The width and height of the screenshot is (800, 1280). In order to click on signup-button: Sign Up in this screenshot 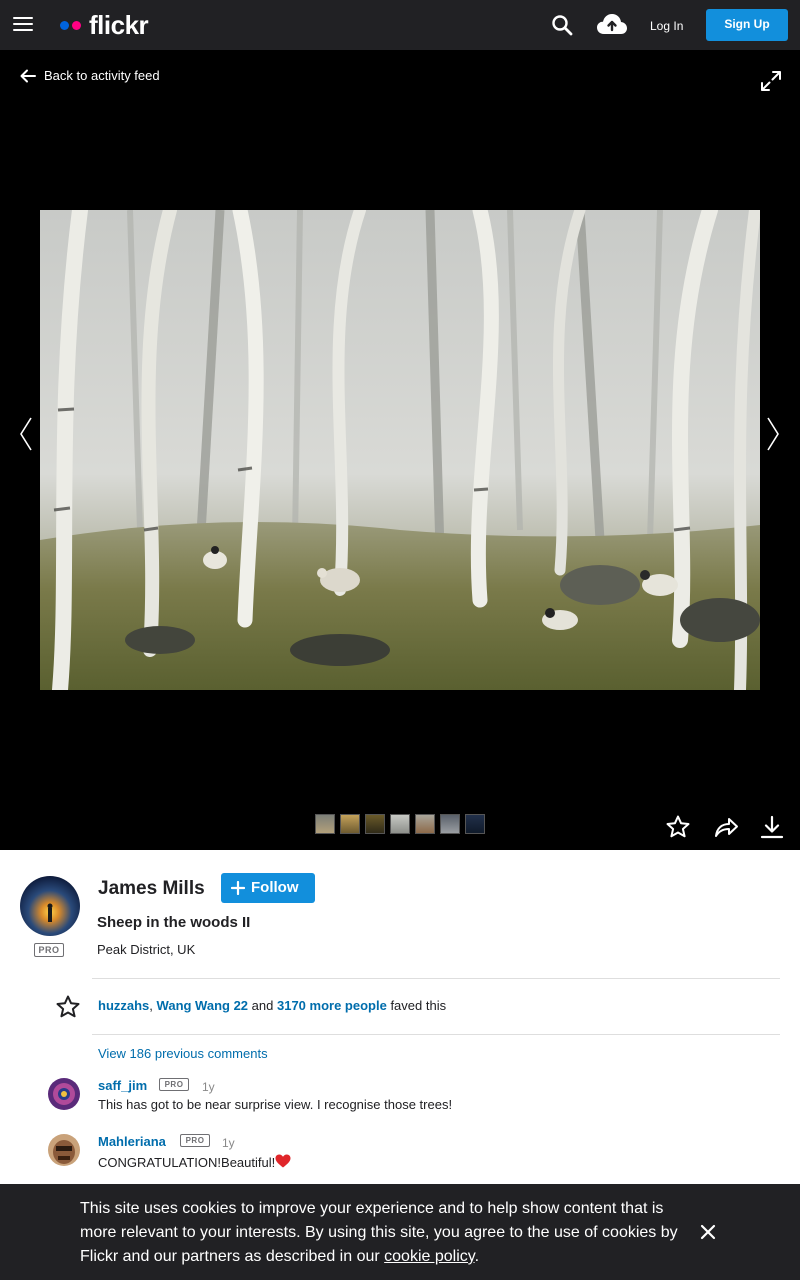, I will do `click(747, 25)`.